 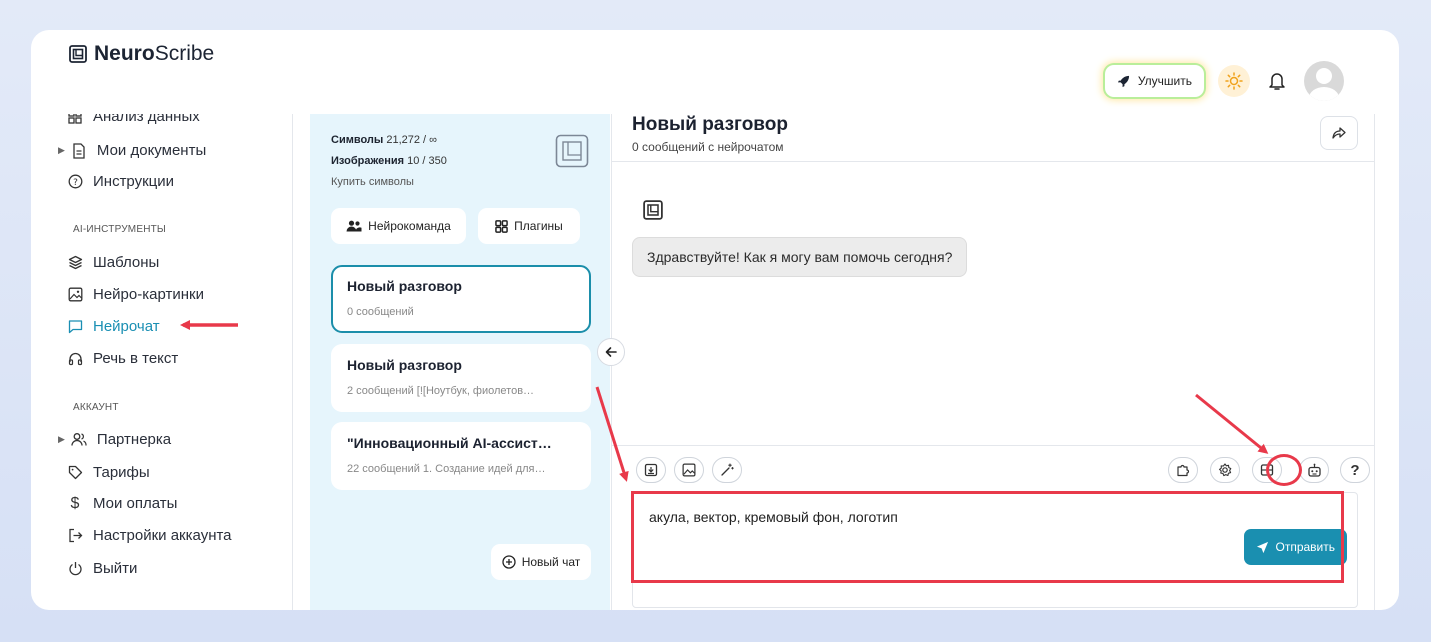 I want to click on images-counter: Изображения 10 / 350, so click(x=389, y=161).